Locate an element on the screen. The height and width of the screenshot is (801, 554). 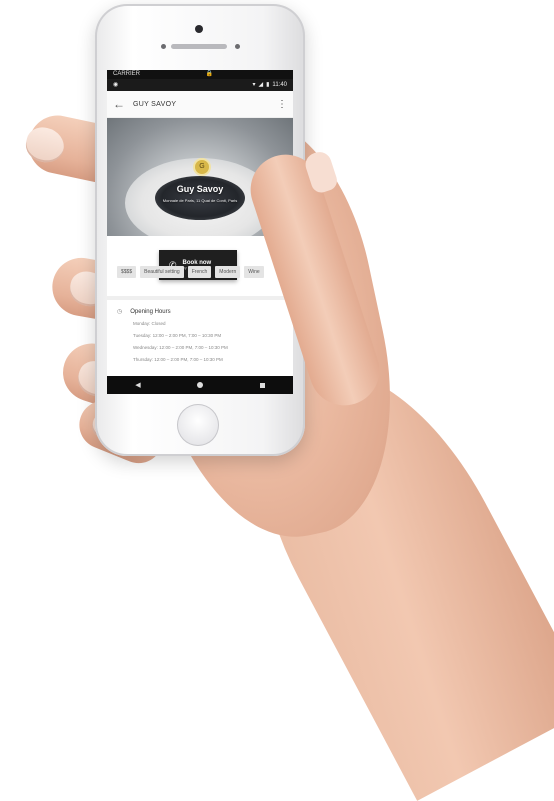
nav-home-icon is located at coordinates (200, 385).